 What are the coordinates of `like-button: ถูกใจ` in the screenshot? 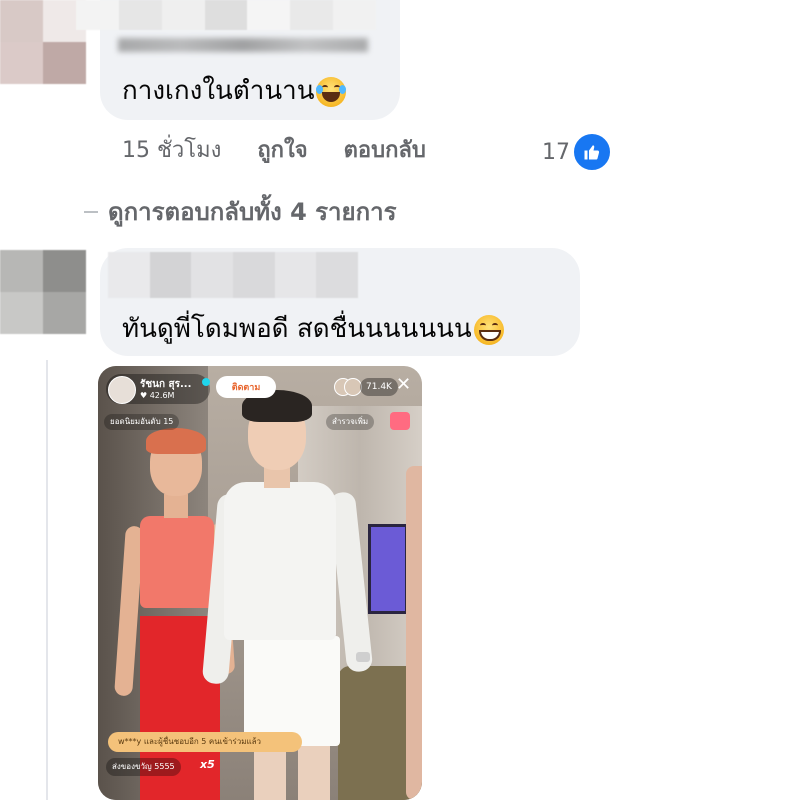 It's located at (282, 149).